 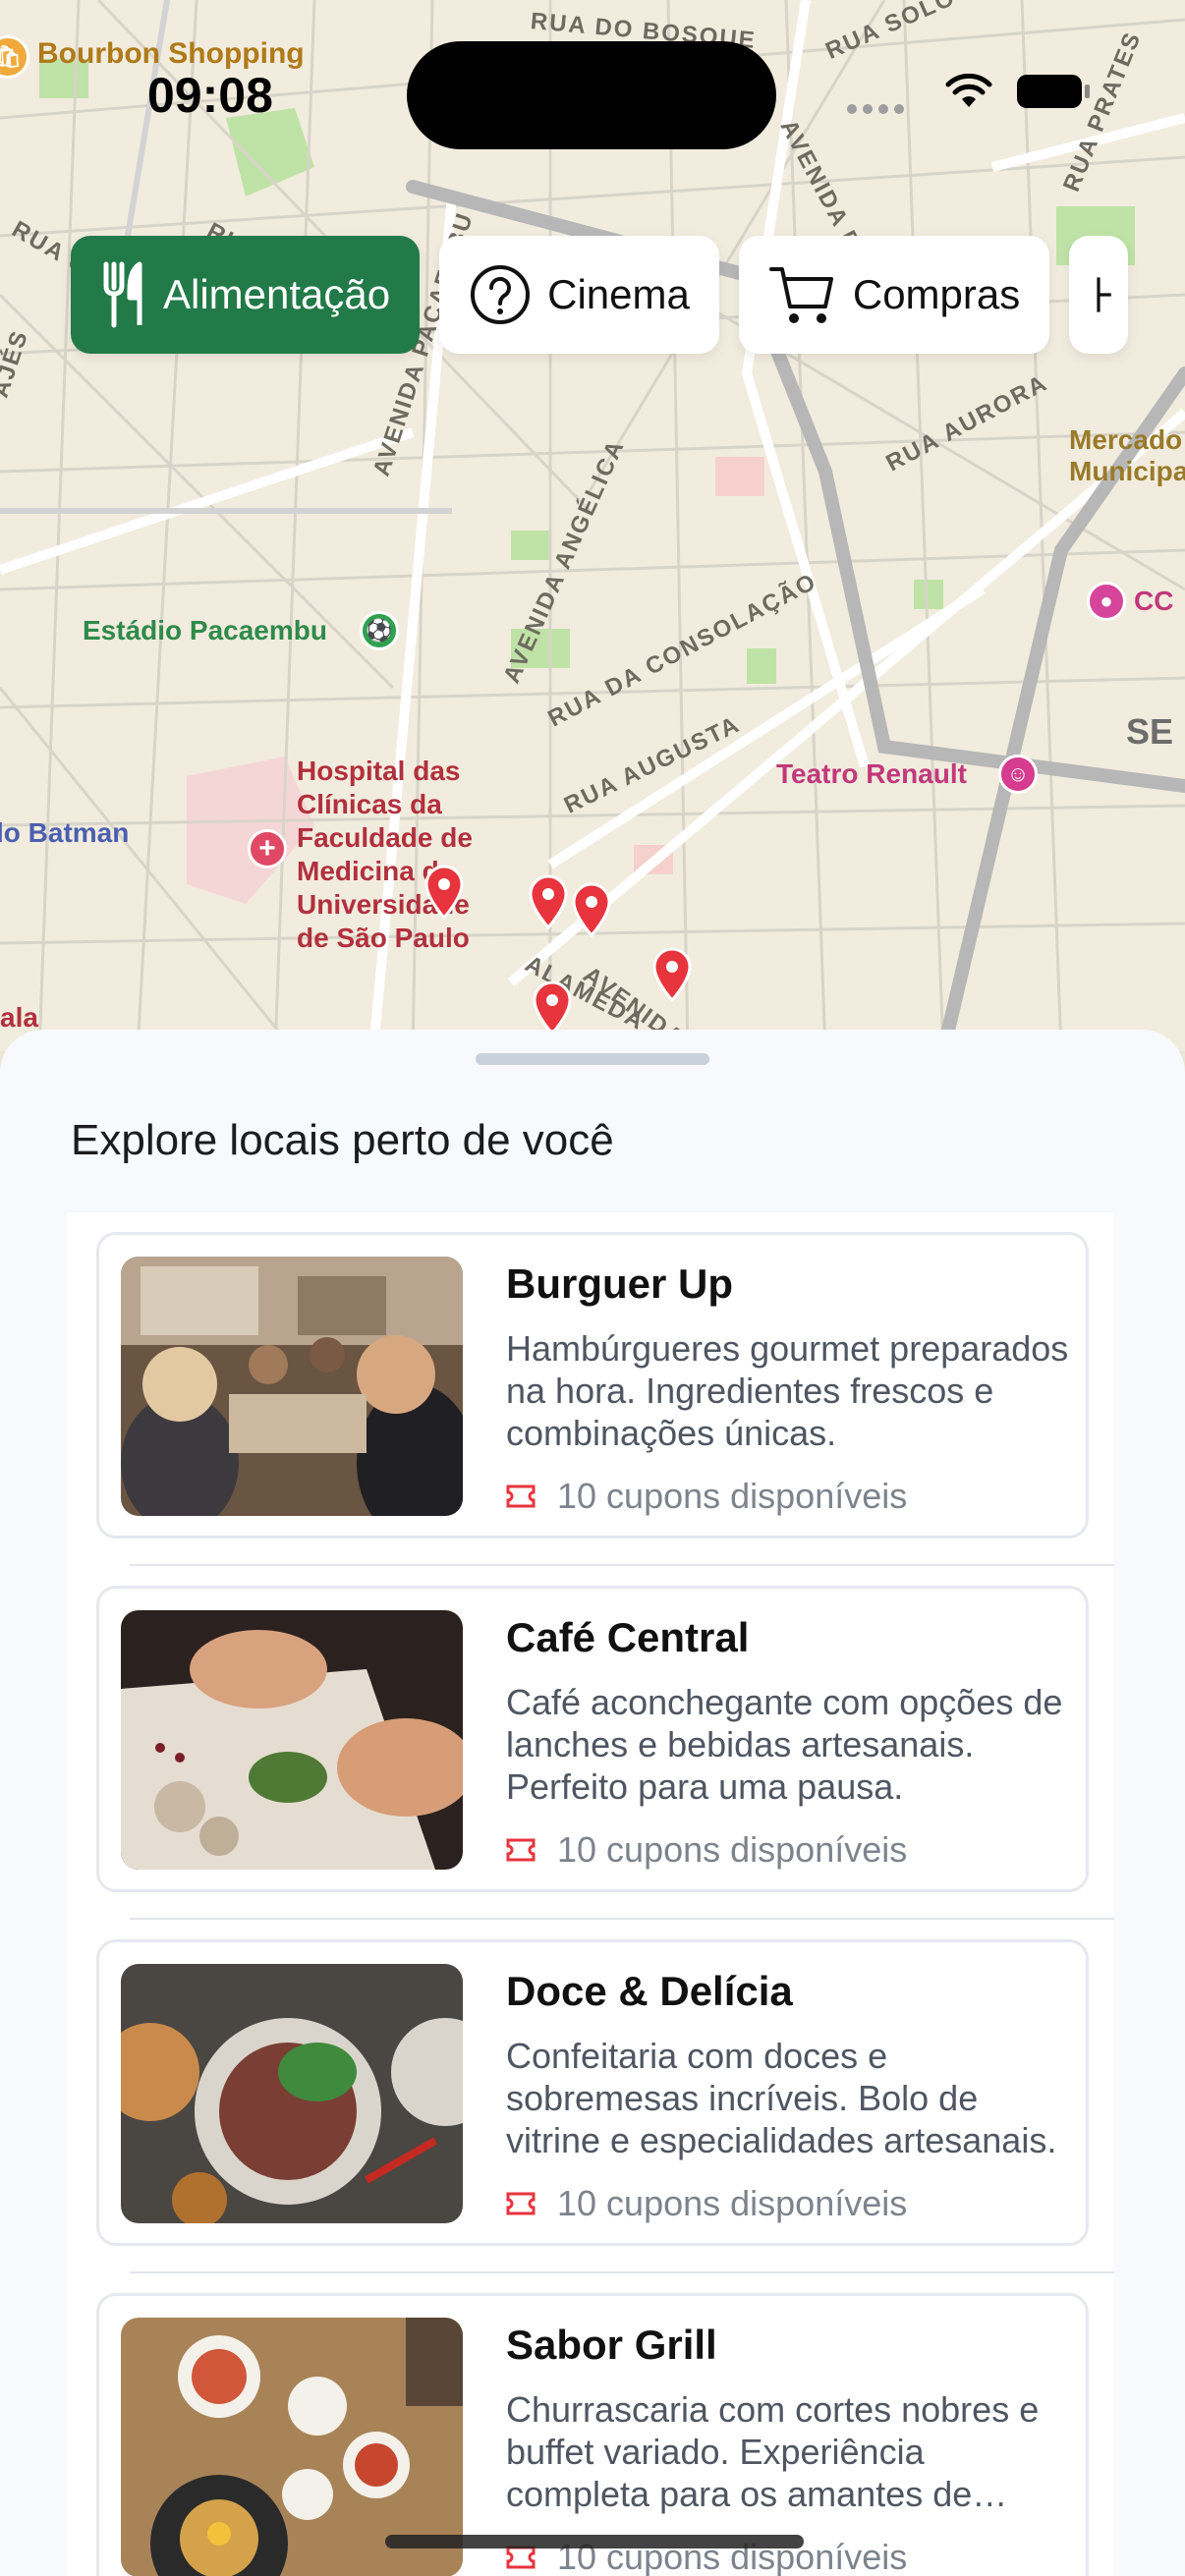 What do you see at coordinates (1127, 455) in the screenshot?
I see `map-label-mercado: Mercado Municipal` at bounding box center [1127, 455].